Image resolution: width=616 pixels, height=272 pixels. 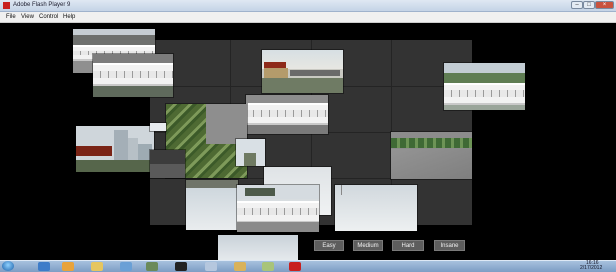 What do you see at coordinates (449, 245) in the screenshot?
I see `insane-button: Insane` at bounding box center [449, 245].